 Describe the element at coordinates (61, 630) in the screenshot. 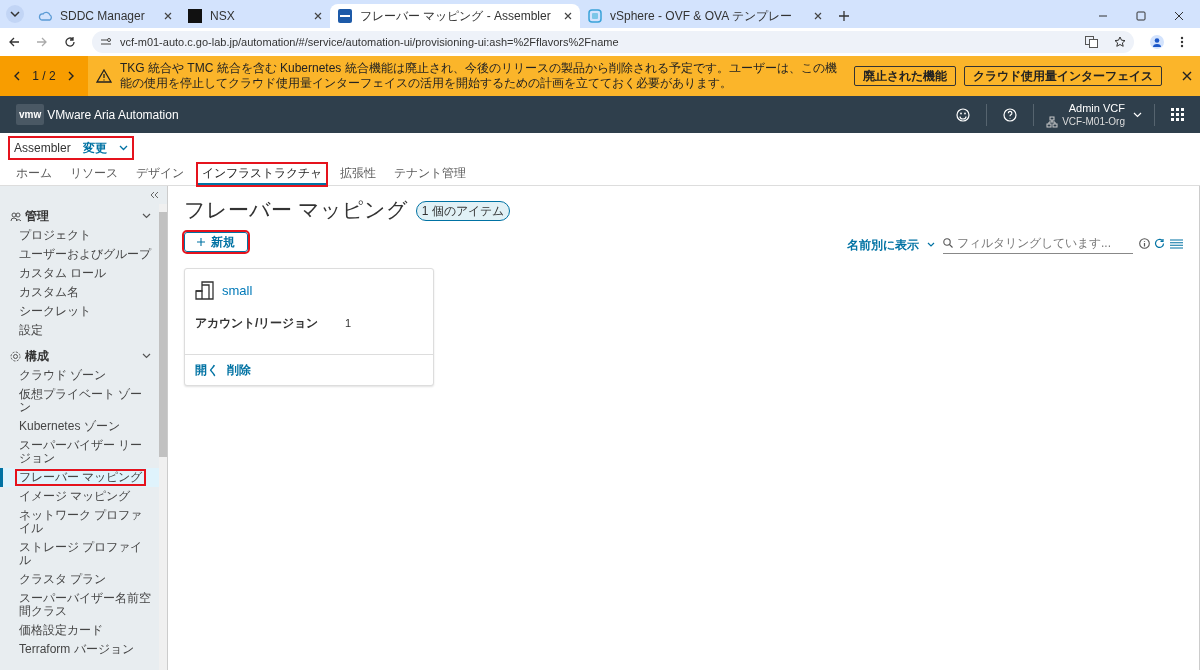

I see `sidebar-item: 価格設定カード` at that location.